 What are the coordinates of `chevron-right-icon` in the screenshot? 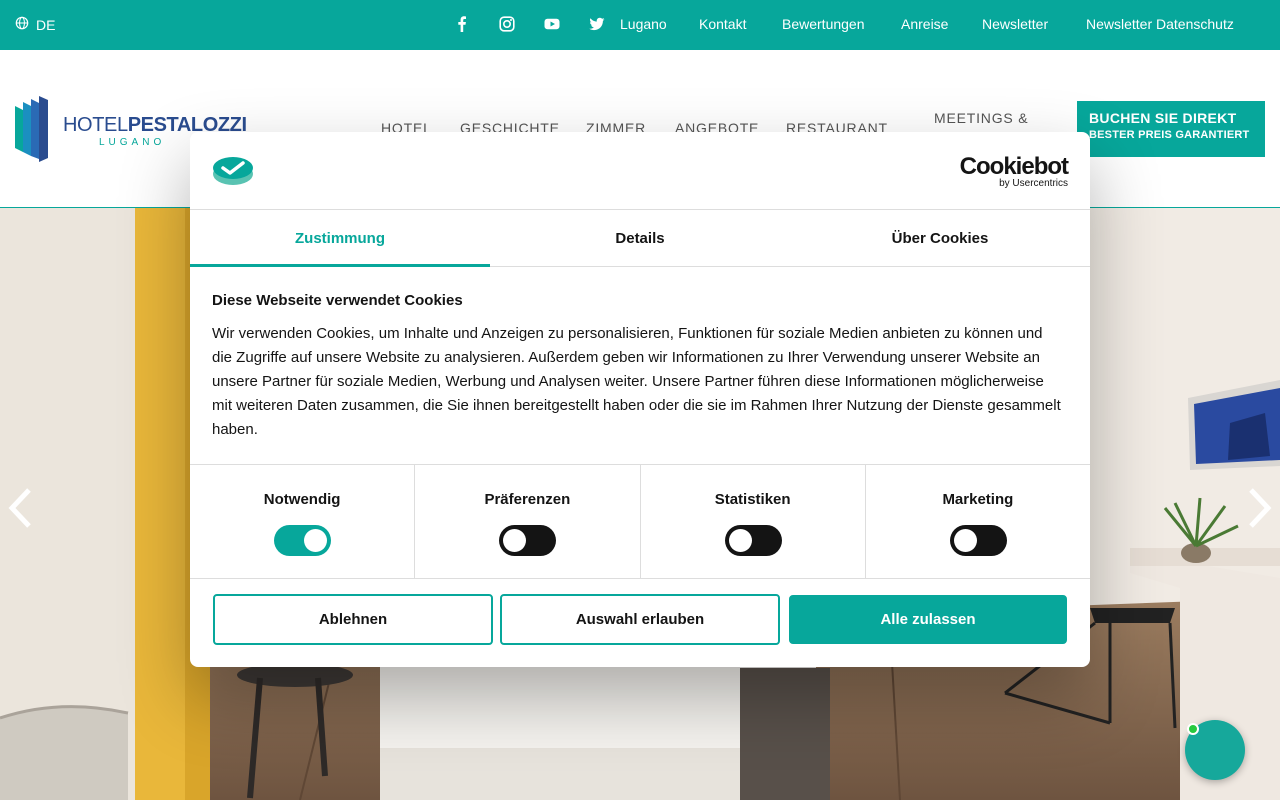 It's located at (1260, 508).